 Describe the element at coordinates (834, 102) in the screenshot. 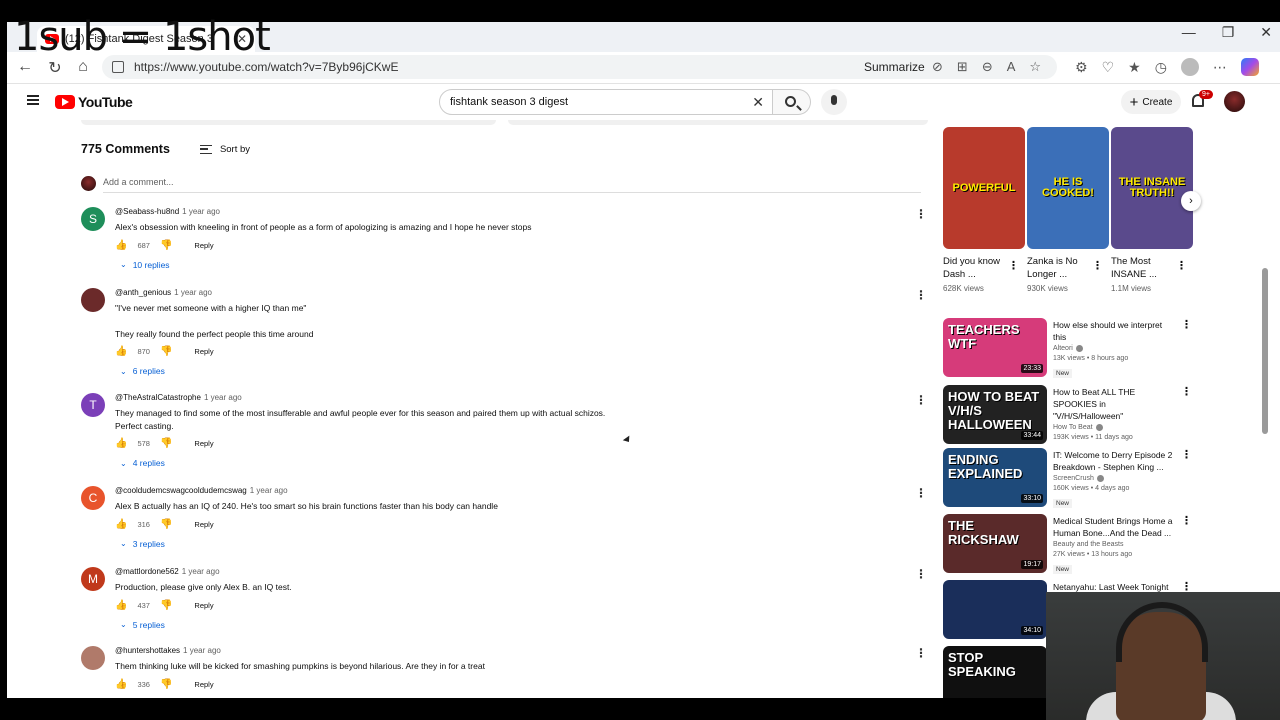

I see `voice-search-icon` at that location.